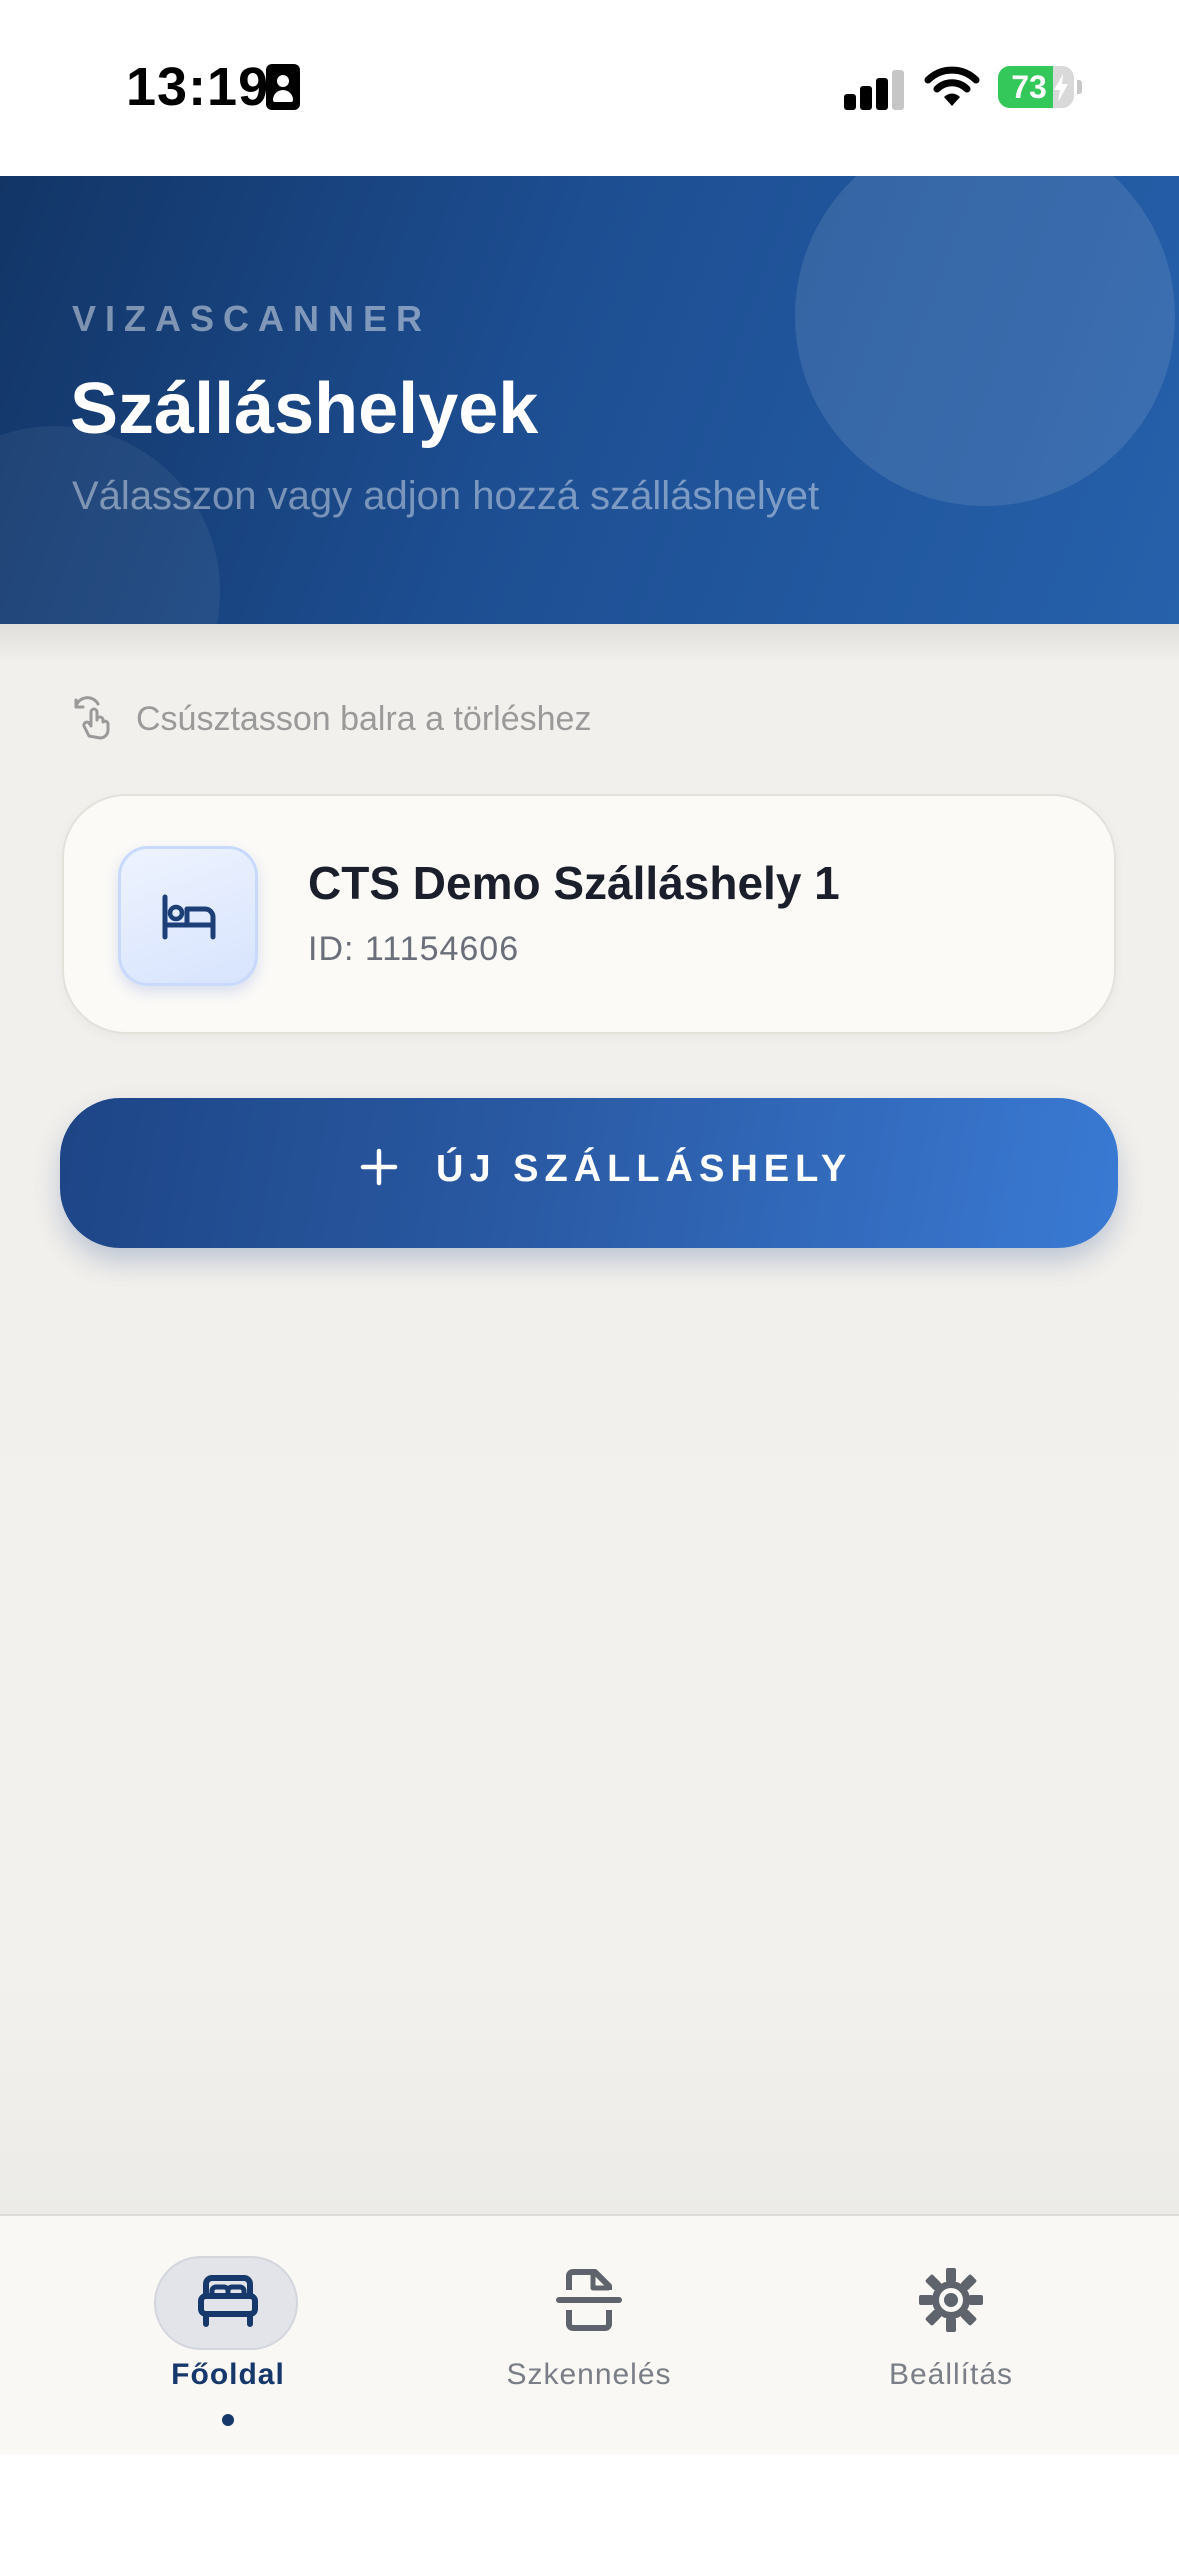 The width and height of the screenshot is (1179, 2556). Describe the element at coordinates (379, 1167) in the screenshot. I see `plus-icon` at that location.